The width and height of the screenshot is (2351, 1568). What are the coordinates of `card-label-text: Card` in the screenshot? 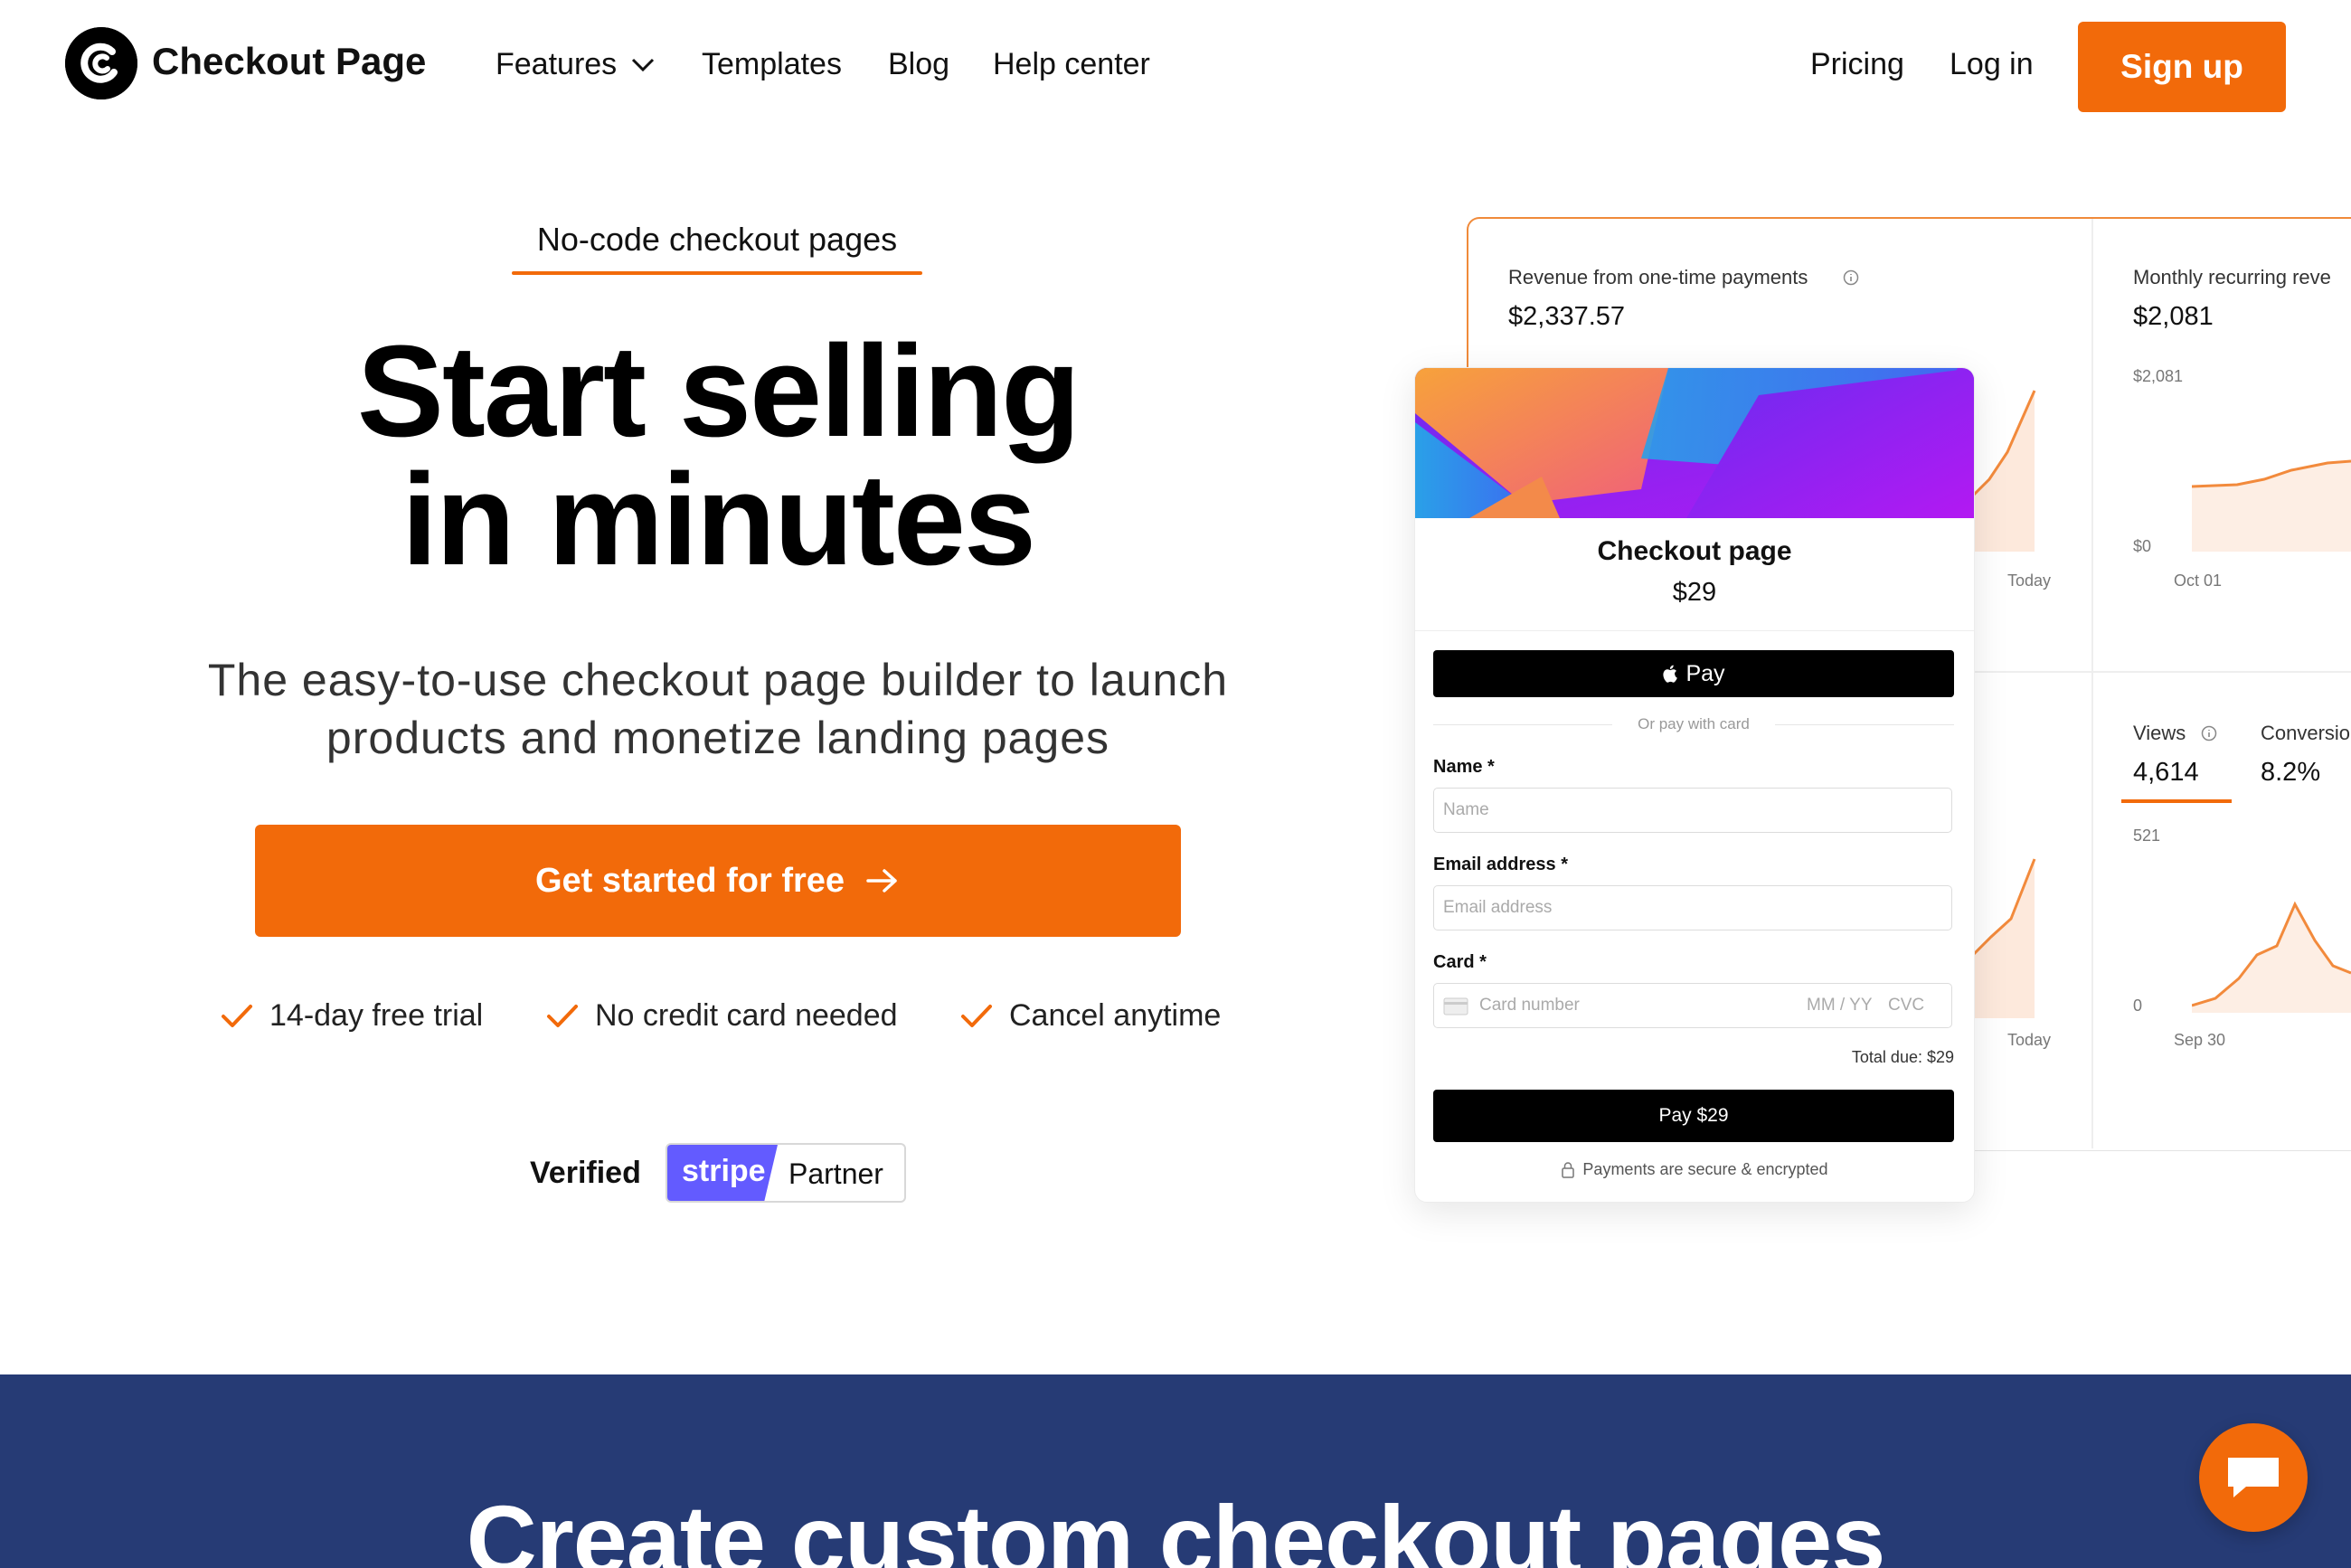 It's located at (1454, 962).